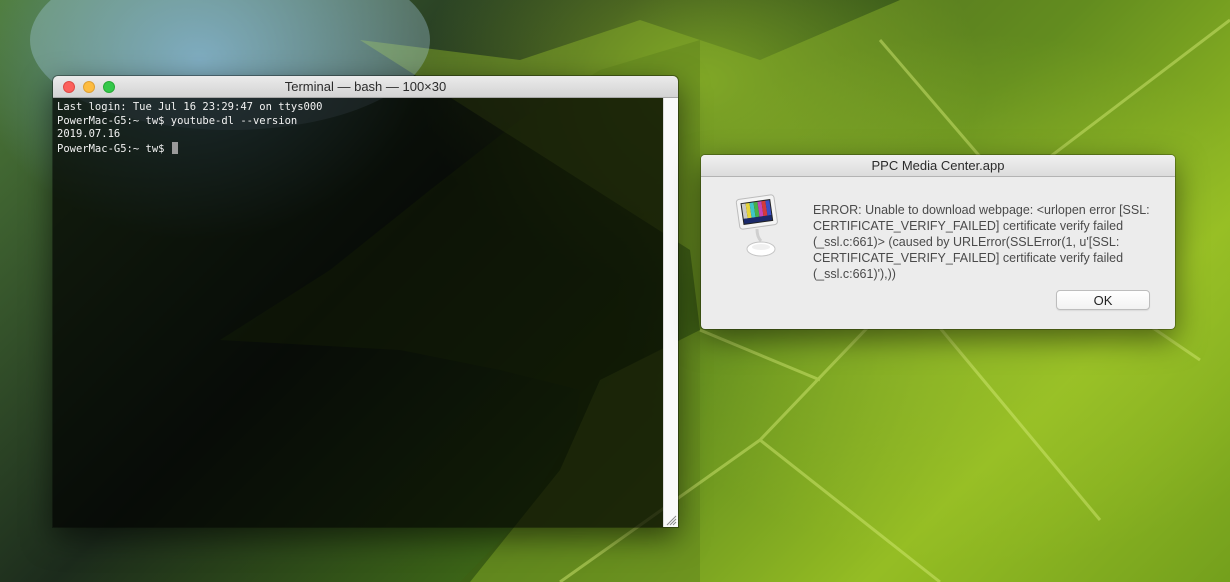 This screenshot has width=1230, height=582. I want to click on alert-titlebar: PPC Media Center.app, so click(938, 166).